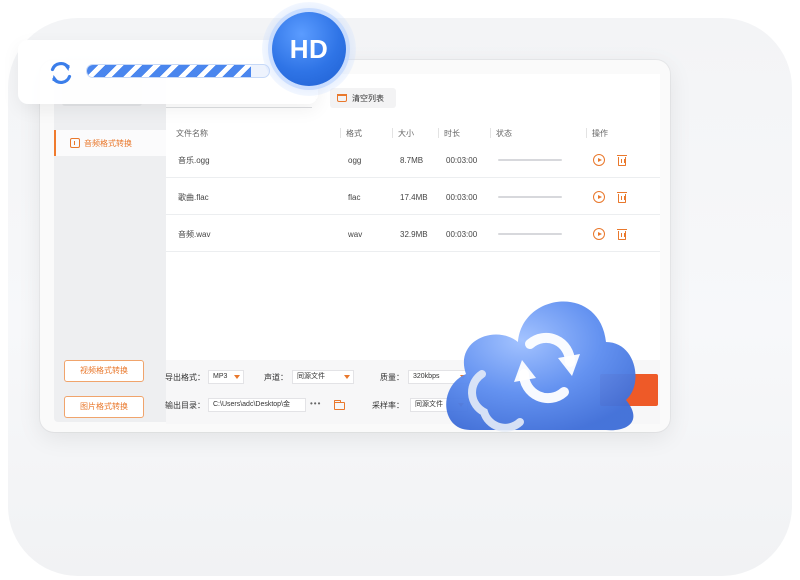 The image size is (800, 580). What do you see at coordinates (392, 377) in the screenshot?
I see `quality-label: 质量：` at bounding box center [392, 377].